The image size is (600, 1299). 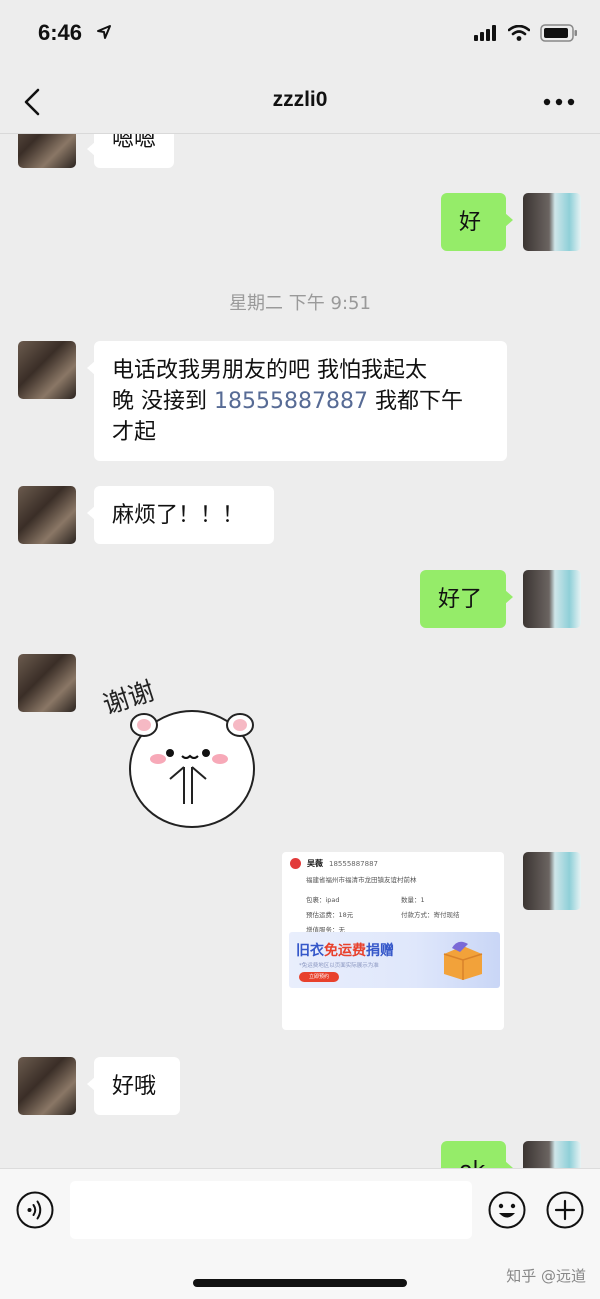 I want to click on detail-value: ipad, so click(x=332, y=900).